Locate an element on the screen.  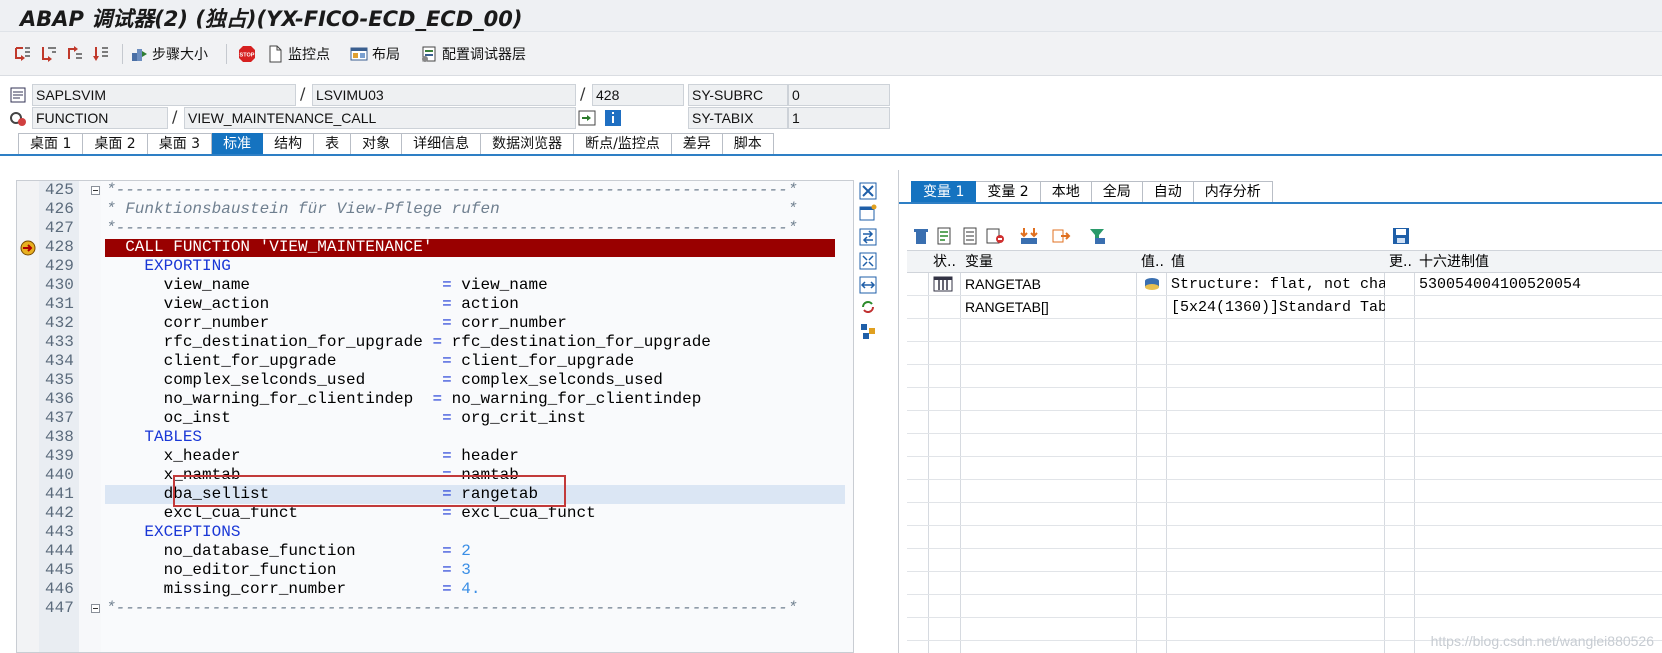
code-text: no_editor_function = 3 is located at coordinates (288, 570).